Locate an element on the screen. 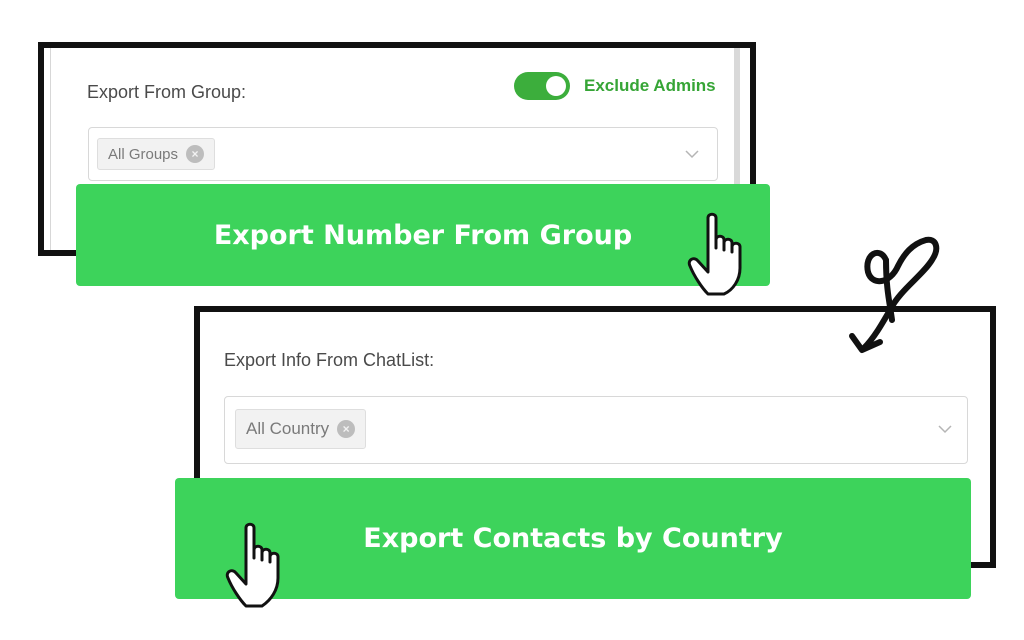 The height and width of the screenshot is (640, 1024). export-number-from-group-button: Export Number From Group is located at coordinates (423, 235).